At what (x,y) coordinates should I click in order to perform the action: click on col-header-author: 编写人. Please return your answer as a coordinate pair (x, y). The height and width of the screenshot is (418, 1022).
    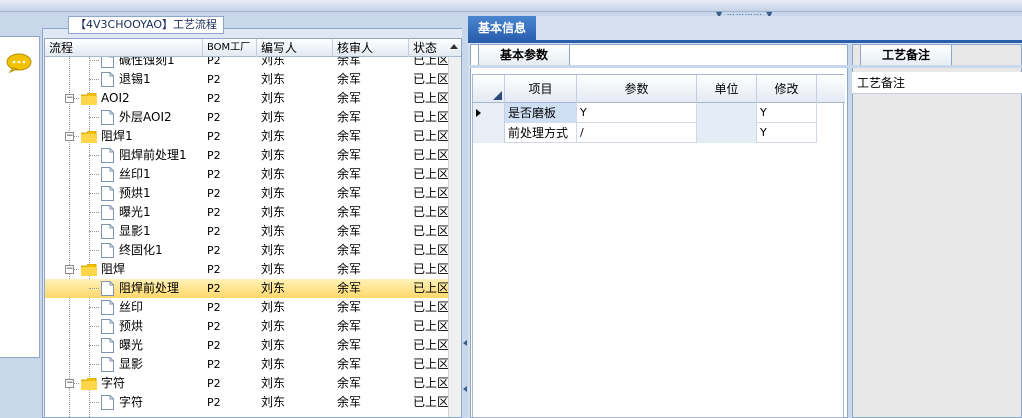
    Looking at the image, I should click on (295, 48).